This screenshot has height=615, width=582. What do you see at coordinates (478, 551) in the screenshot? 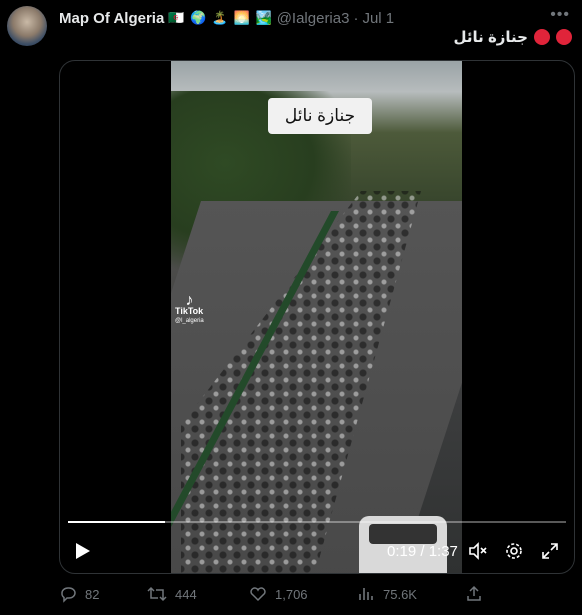
I see `mute-icon` at bounding box center [478, 551].